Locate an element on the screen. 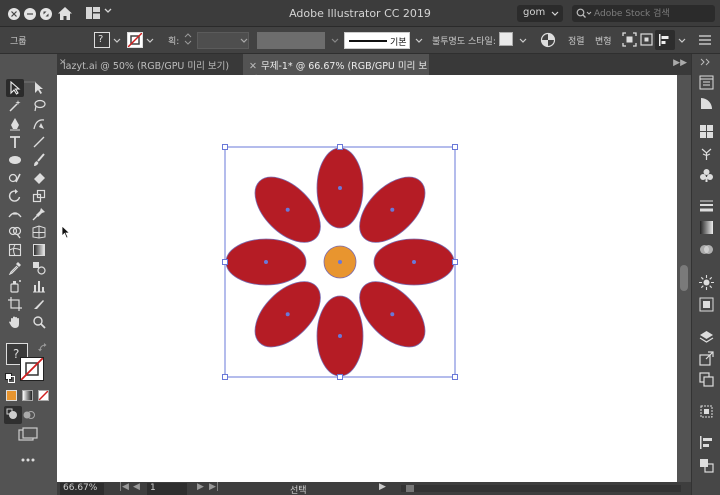 The image size is (720, 495). none-mode-button is located at coordinates (43, 395).